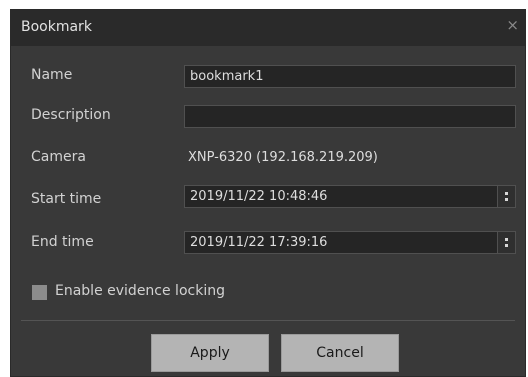 The height and width of the screenshot is (377, 528). Describe the element at coordinates (62, 242) in the screenshot. I see `end-time-label: End time` at that location.